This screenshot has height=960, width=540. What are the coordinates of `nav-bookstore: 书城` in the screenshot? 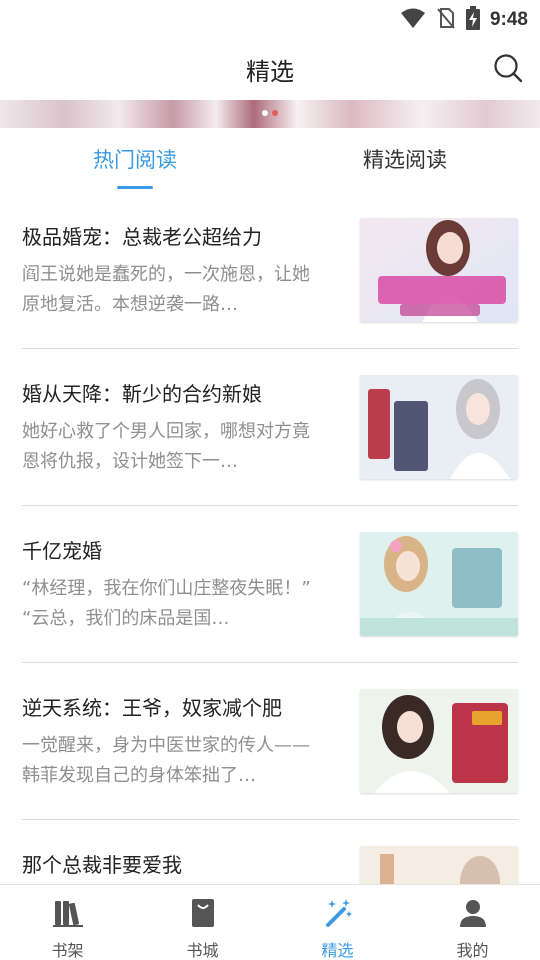 It's located at (202, 922).